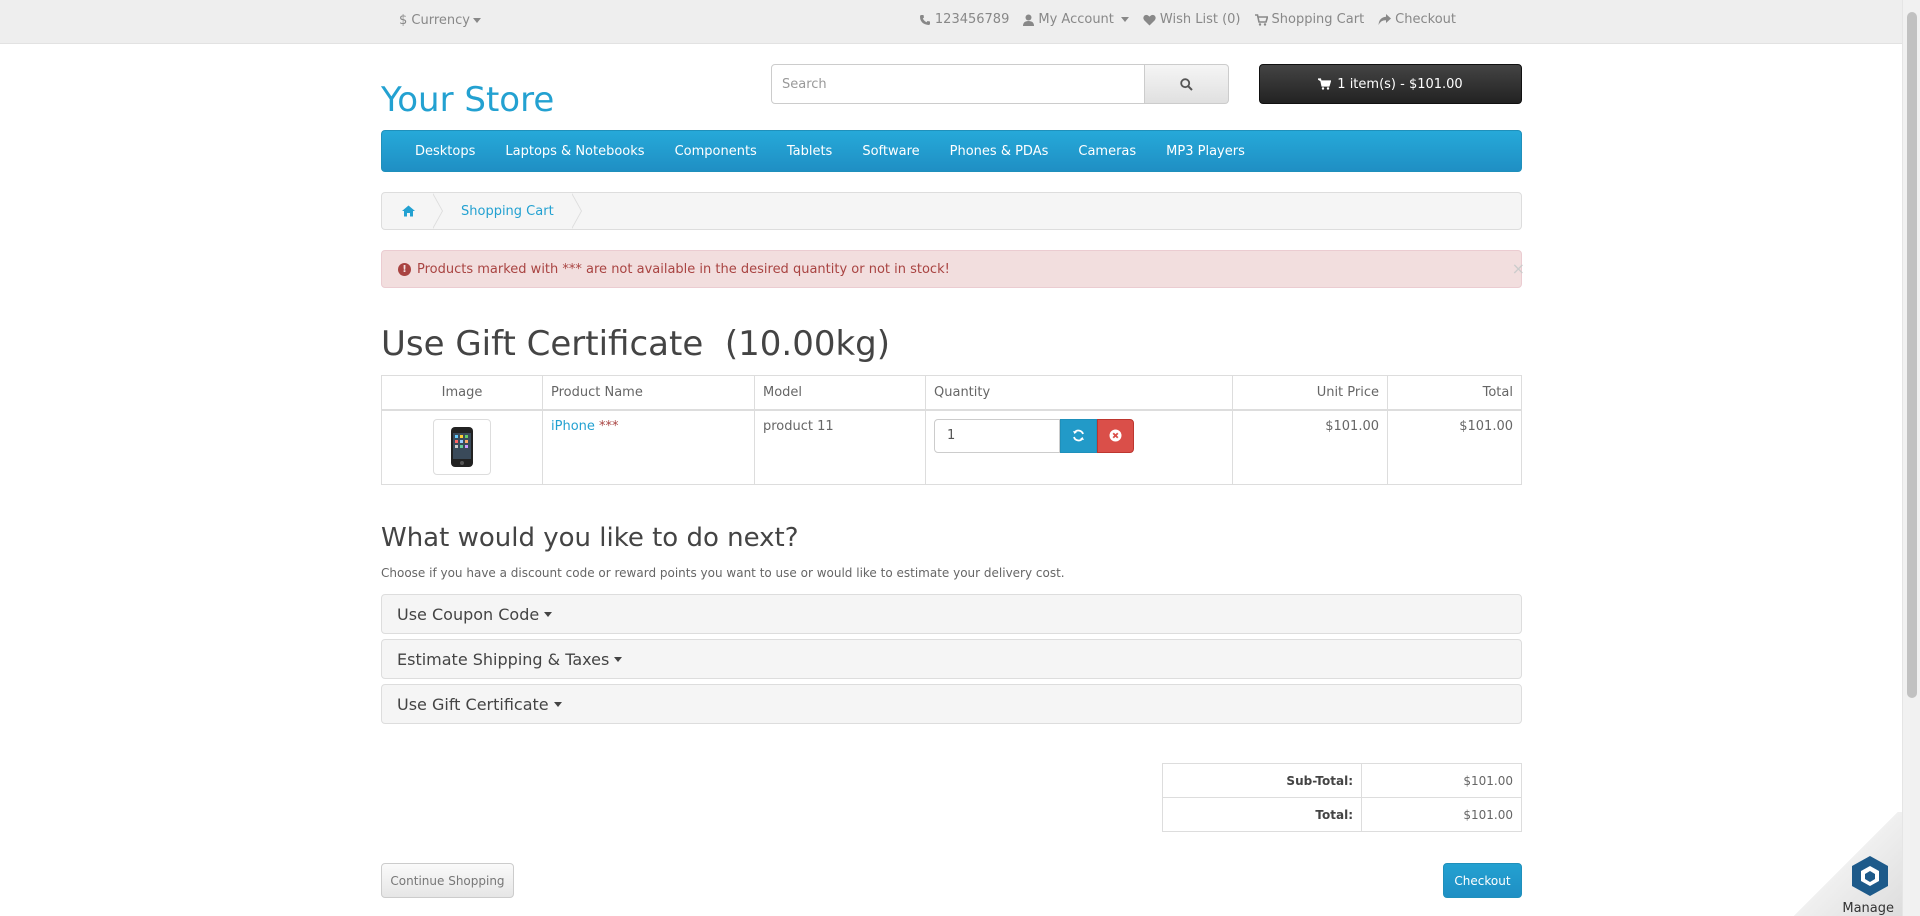 Image resolution: width=1920 pixels, height=916 pixels. I want to click on total-label: Total:, so click(1262, 814).